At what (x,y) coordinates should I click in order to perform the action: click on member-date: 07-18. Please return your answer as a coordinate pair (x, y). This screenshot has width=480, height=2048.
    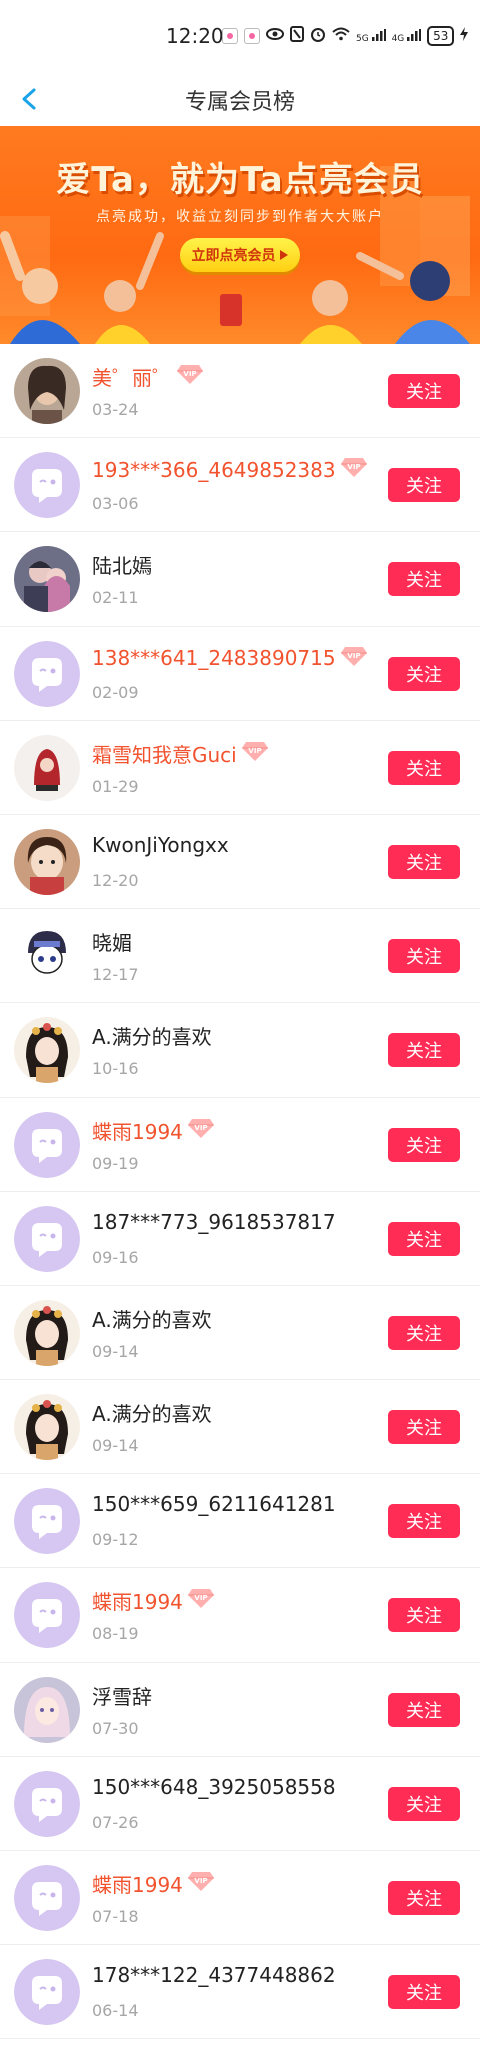
    Looking at the image, I should click on (115, 1916).